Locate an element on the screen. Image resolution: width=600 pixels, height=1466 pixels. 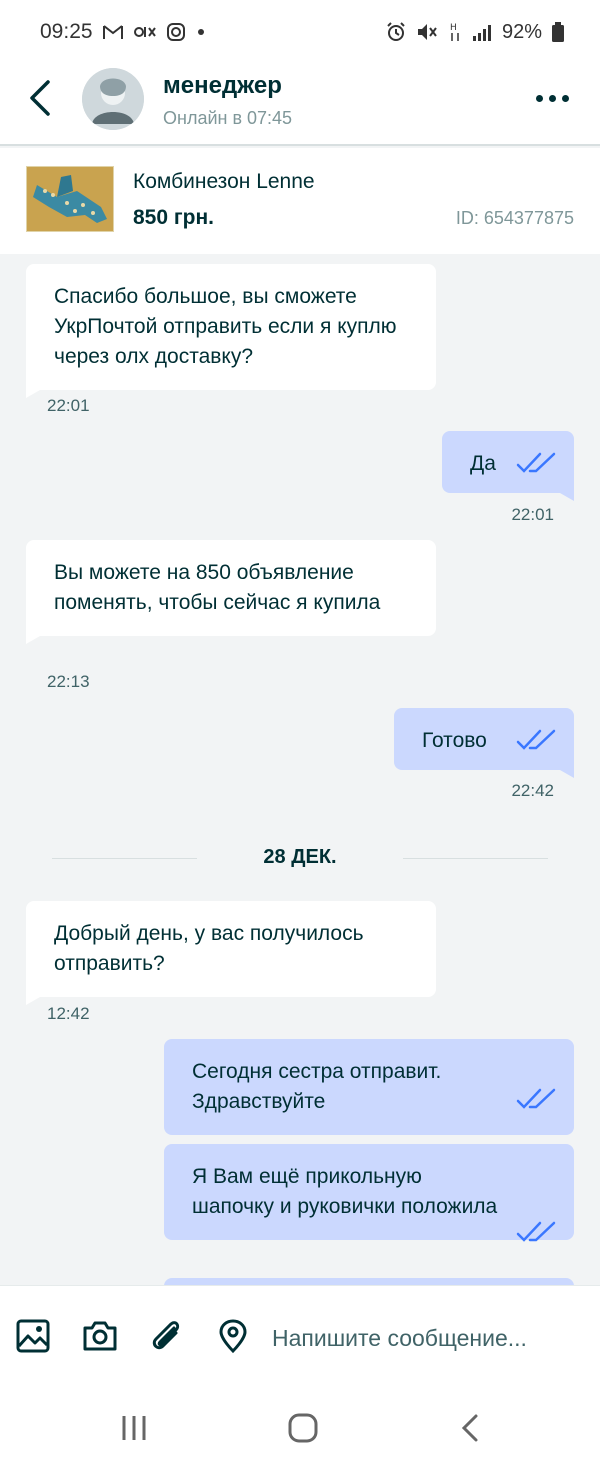
battery-icon is located at coordinates (558, 32).